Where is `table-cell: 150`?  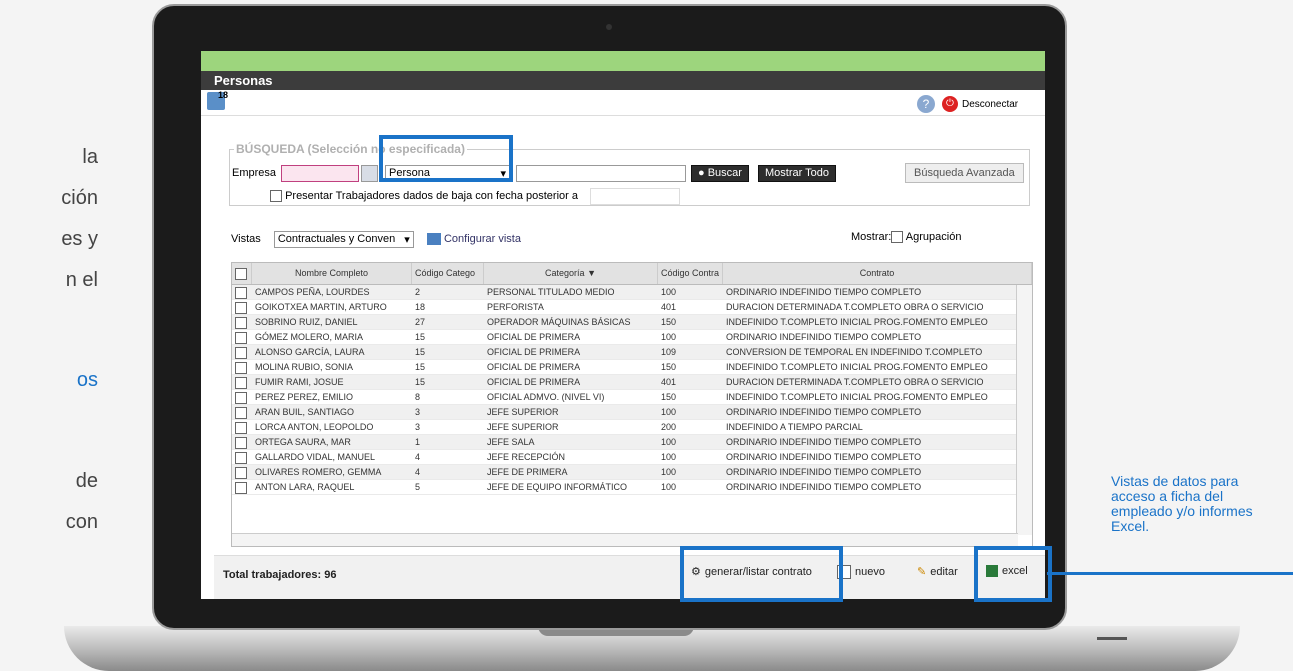 table-cell: 150 is located at coordinates (669, 322).